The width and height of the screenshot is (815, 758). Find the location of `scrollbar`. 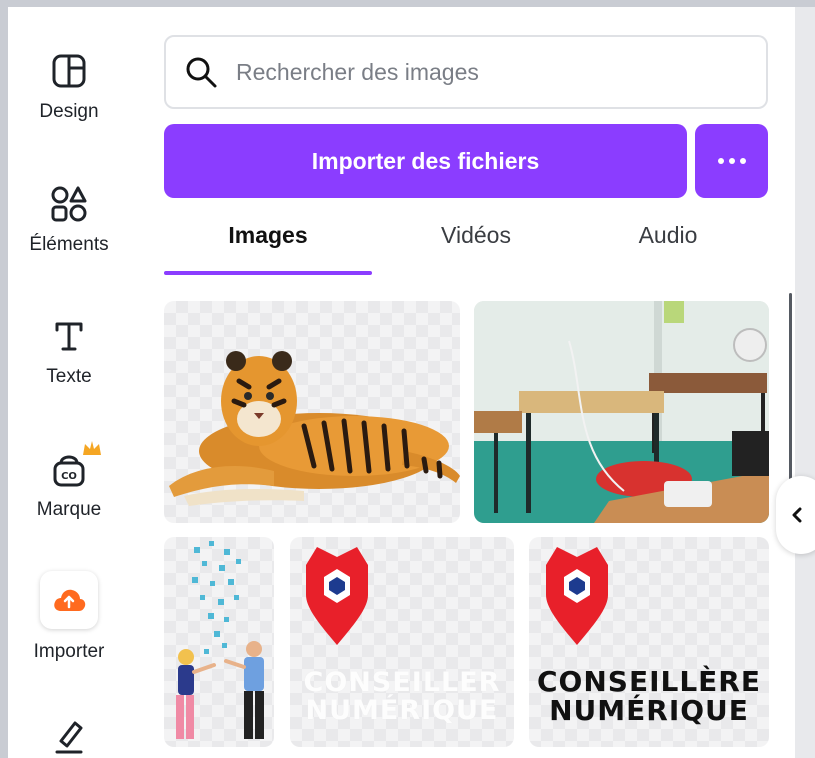

scrollbar is located at coordinates (790, 388).